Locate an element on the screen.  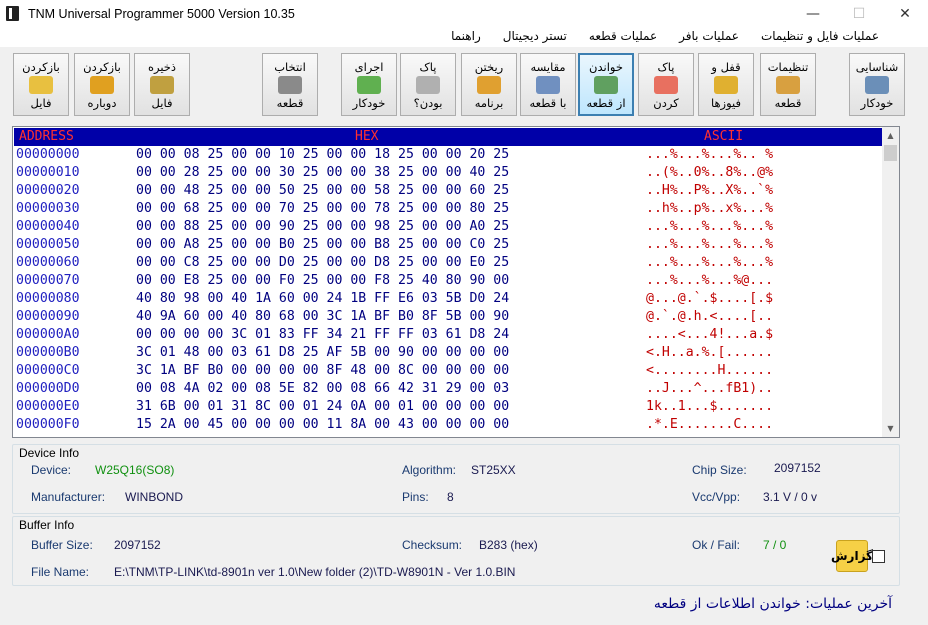
device-value: W25Q16(SO8) is located at coordinates (135, 470).